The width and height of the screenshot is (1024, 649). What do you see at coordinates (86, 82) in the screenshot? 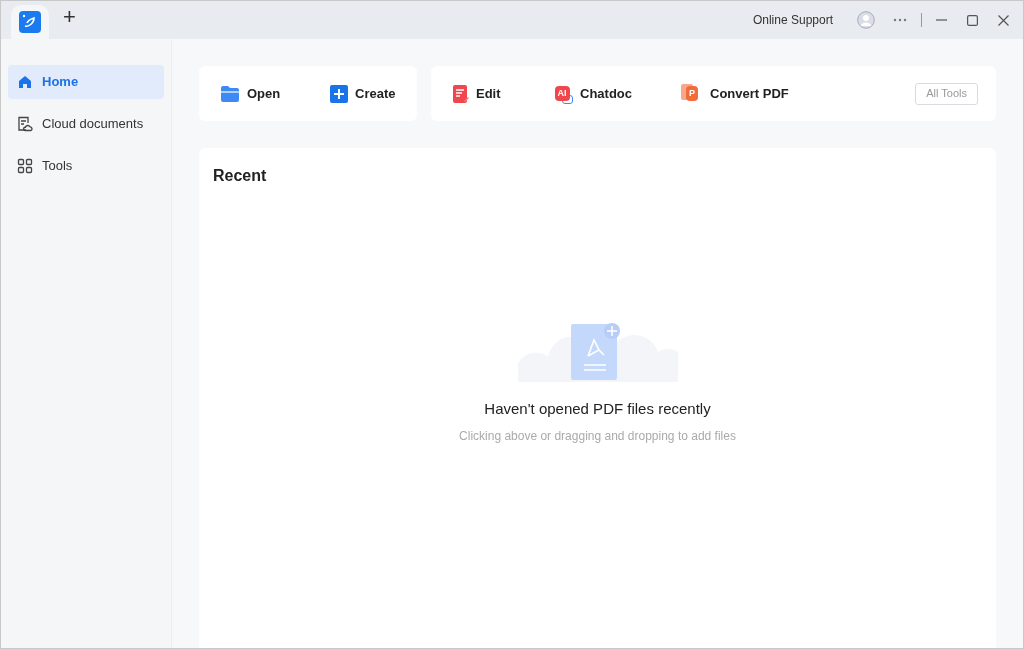
I see `sidebar-item: Home` at bounding box center [86, 82].